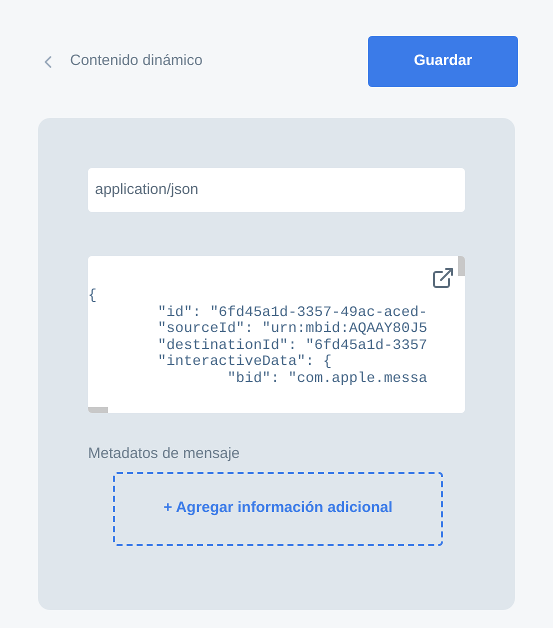  I want to click on code-line: "sourceId": "urn:mbid:AQAAY80J5, so click(292, 329).